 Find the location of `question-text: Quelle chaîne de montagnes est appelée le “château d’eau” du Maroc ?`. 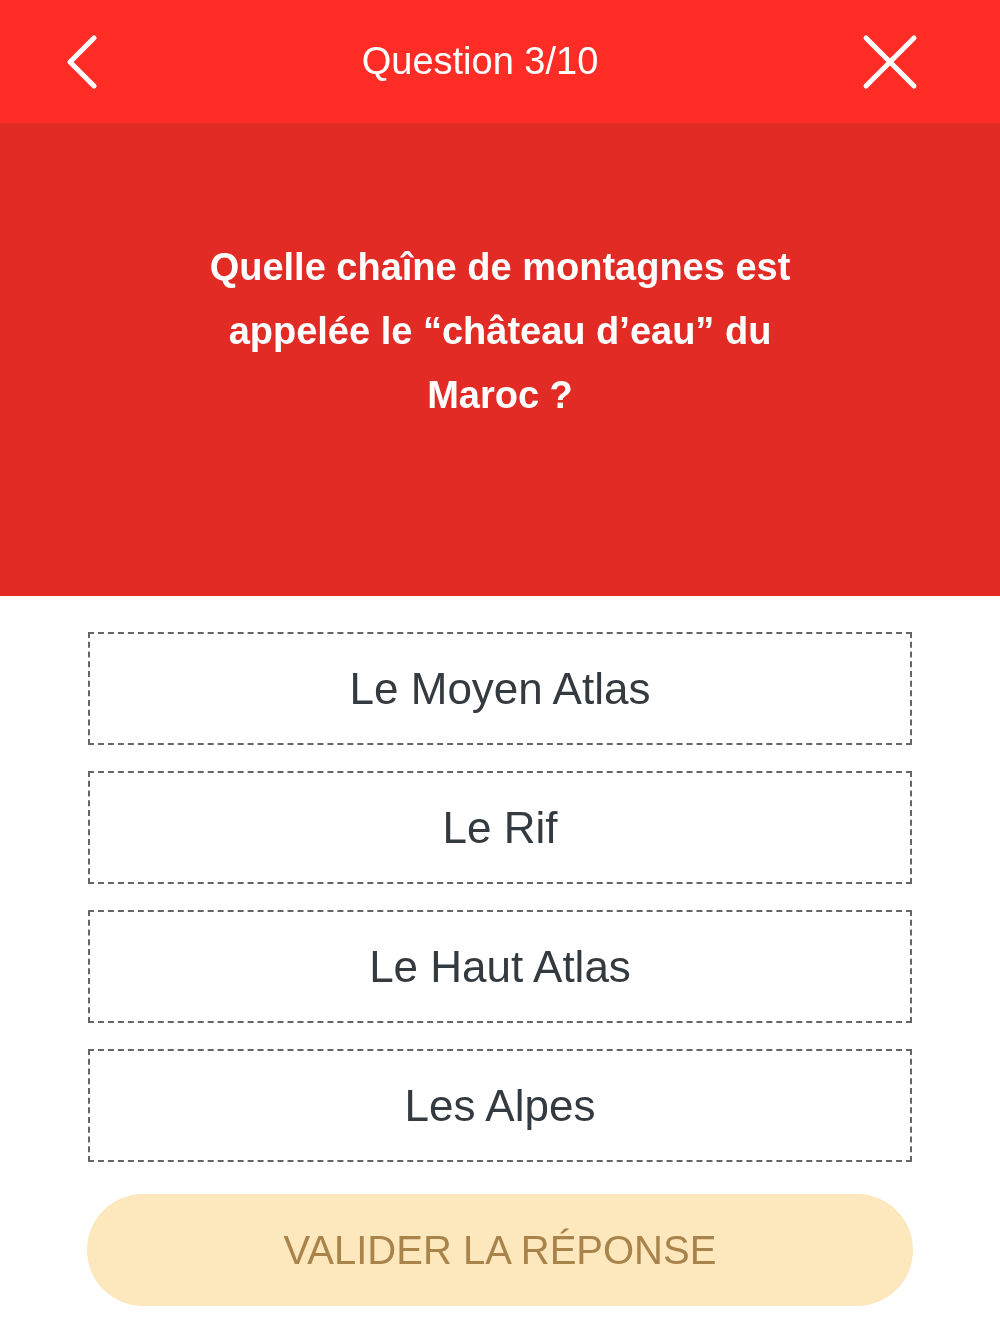

question-text: Quelle chaîne de montagnes est appelée le “château d’eau” du Maroc ? is located at coordinates (500, 331).